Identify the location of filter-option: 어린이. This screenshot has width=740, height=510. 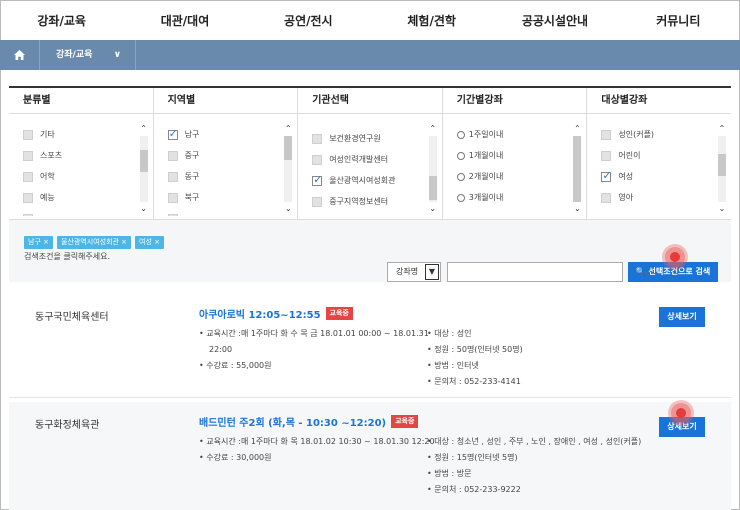
(657, 155).